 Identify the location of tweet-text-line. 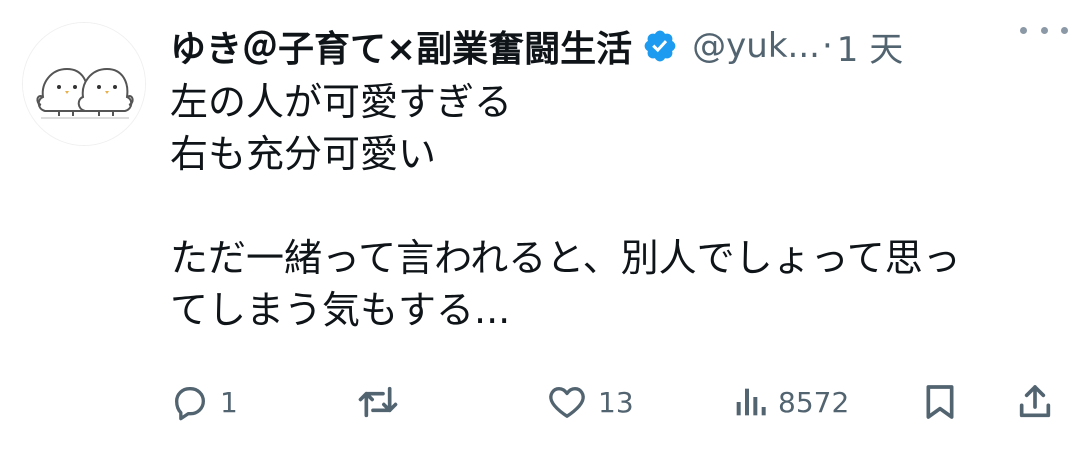
(615, 206).